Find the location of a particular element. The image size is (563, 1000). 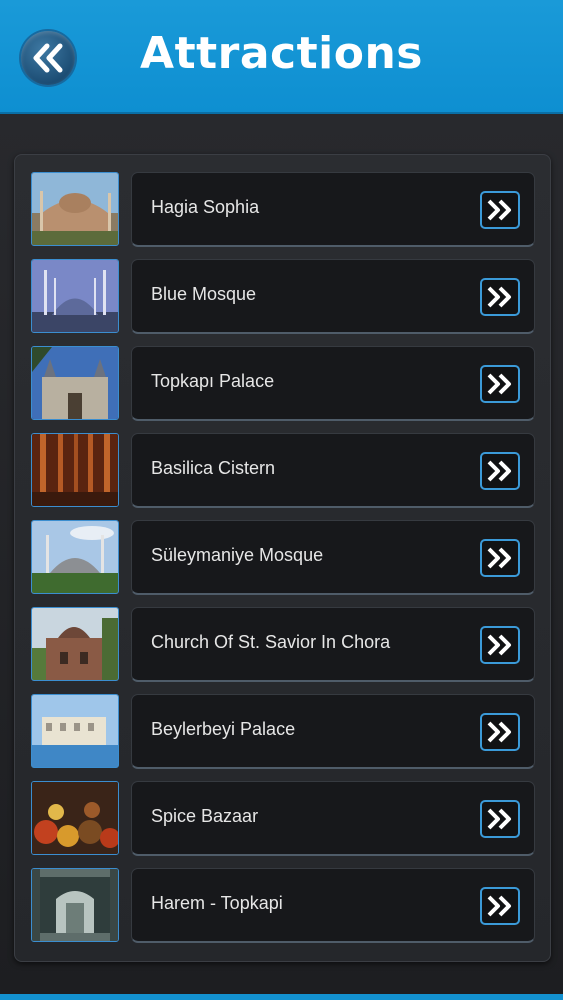

header-bar: Attractions is located at coordinates (281, 57).